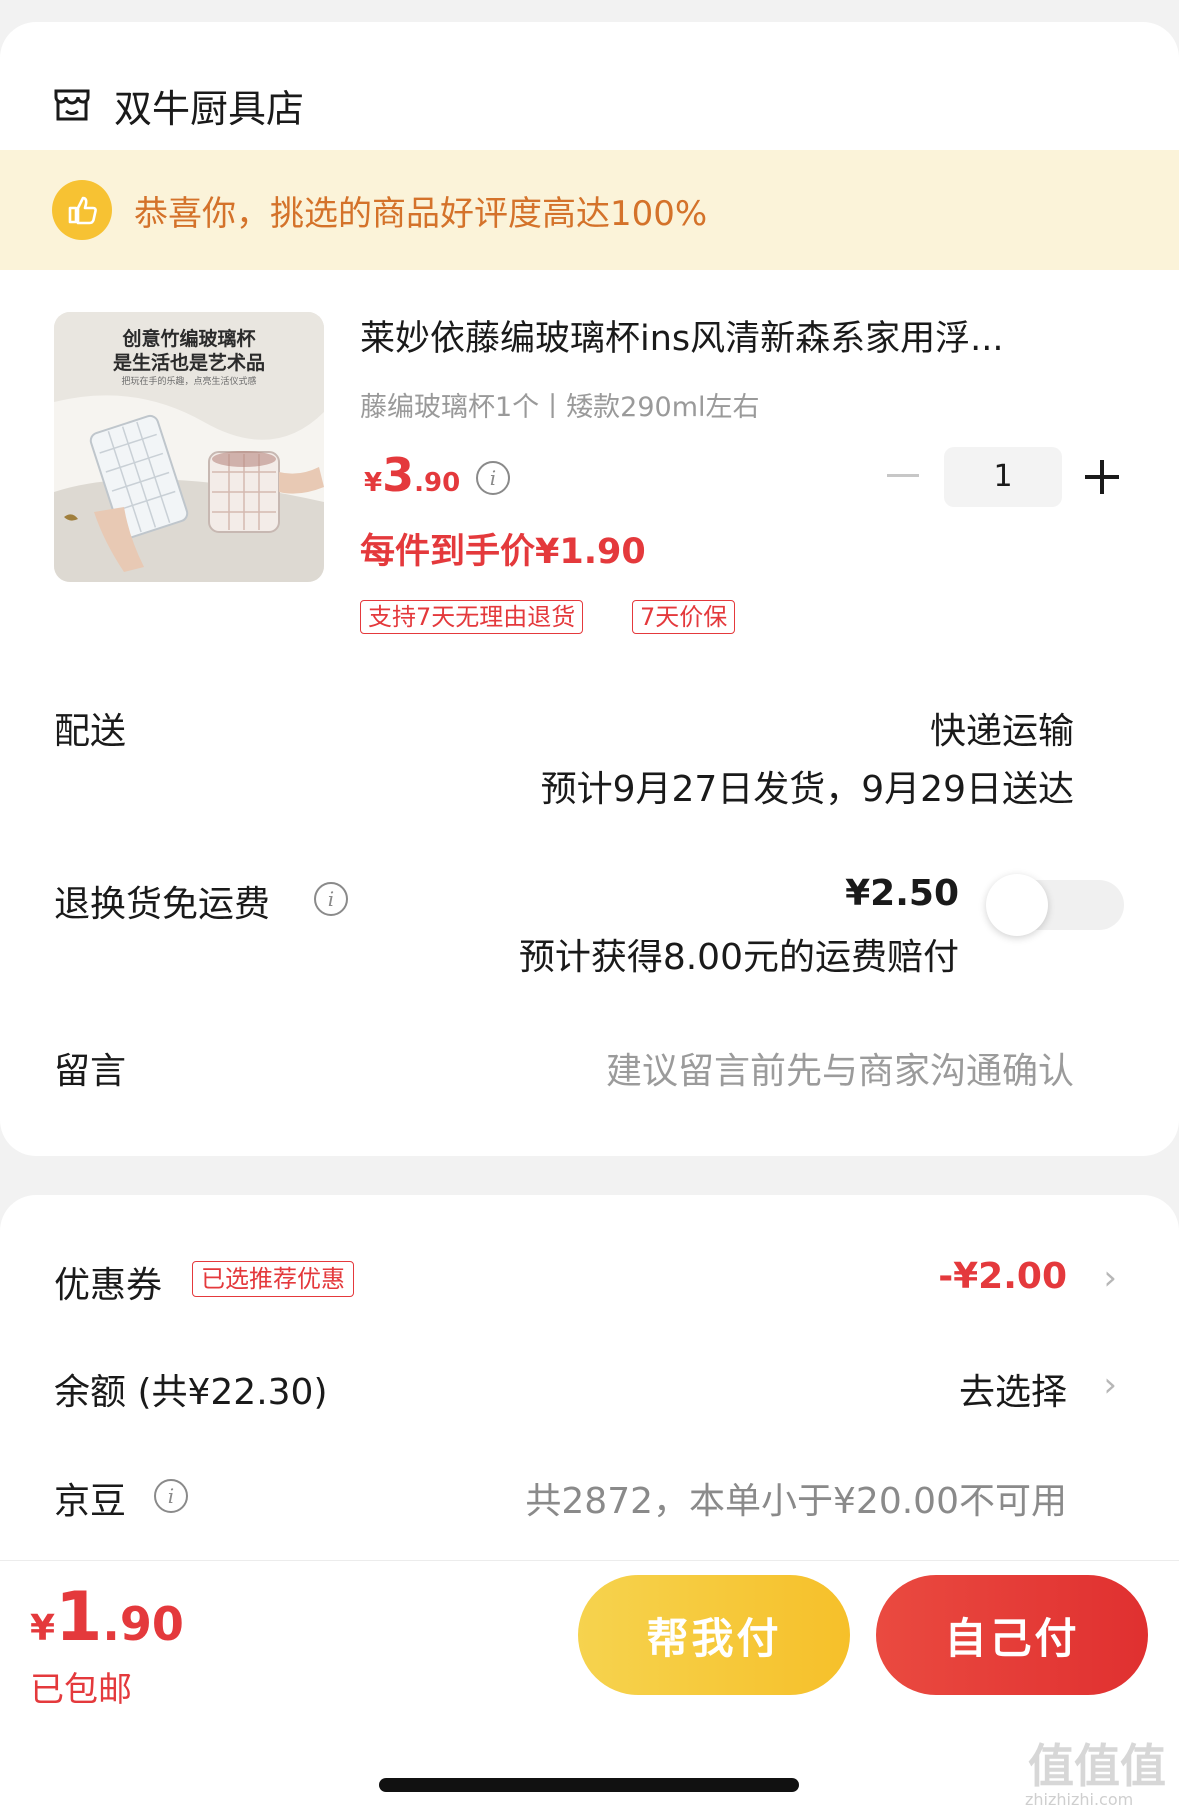 This screenshot has width=1179, height=1817. What do you see at coordinates (807, 786) in the screenshot?
I see `delivery-estimate: 预计9月27日发货，9月29日送达` at bounding box center [807, 786].